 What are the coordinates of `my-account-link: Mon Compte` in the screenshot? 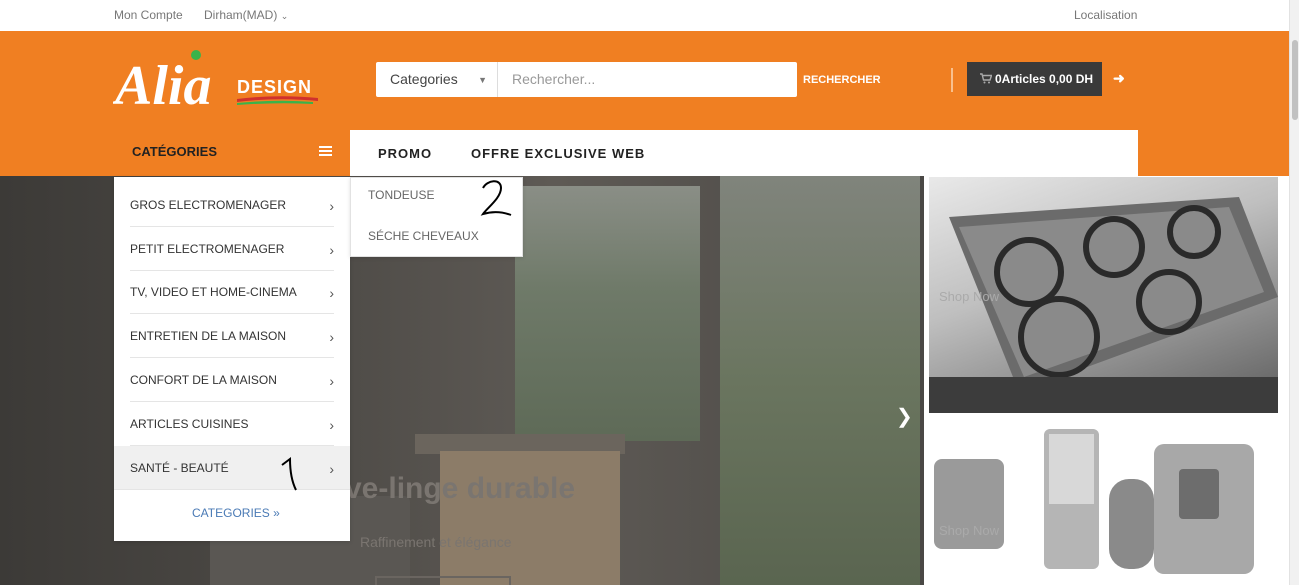 It's located at (148, 15).